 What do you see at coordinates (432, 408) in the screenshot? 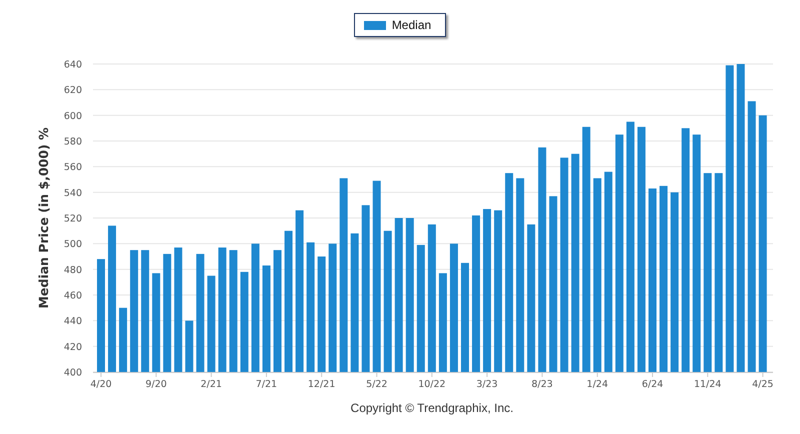
I see `copyright-text: Copyright © Trendgraphix, Inc.` at bounding box center [432, 408].